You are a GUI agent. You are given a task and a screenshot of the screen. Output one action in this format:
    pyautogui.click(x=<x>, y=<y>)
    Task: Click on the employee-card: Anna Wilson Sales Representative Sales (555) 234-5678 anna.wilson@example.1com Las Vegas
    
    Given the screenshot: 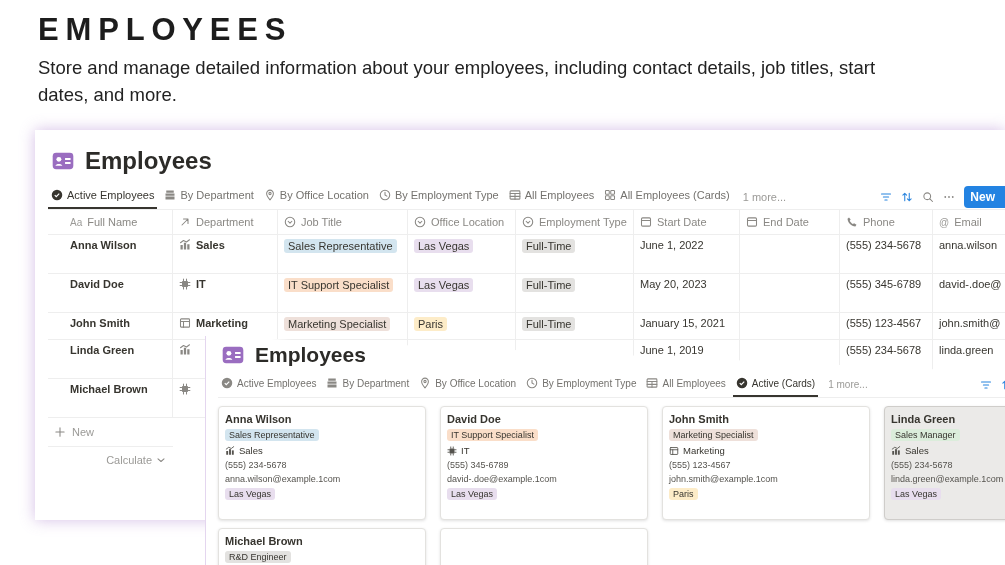 What is the action you would take?
    pyautogui.click(x=322, y=463)
    